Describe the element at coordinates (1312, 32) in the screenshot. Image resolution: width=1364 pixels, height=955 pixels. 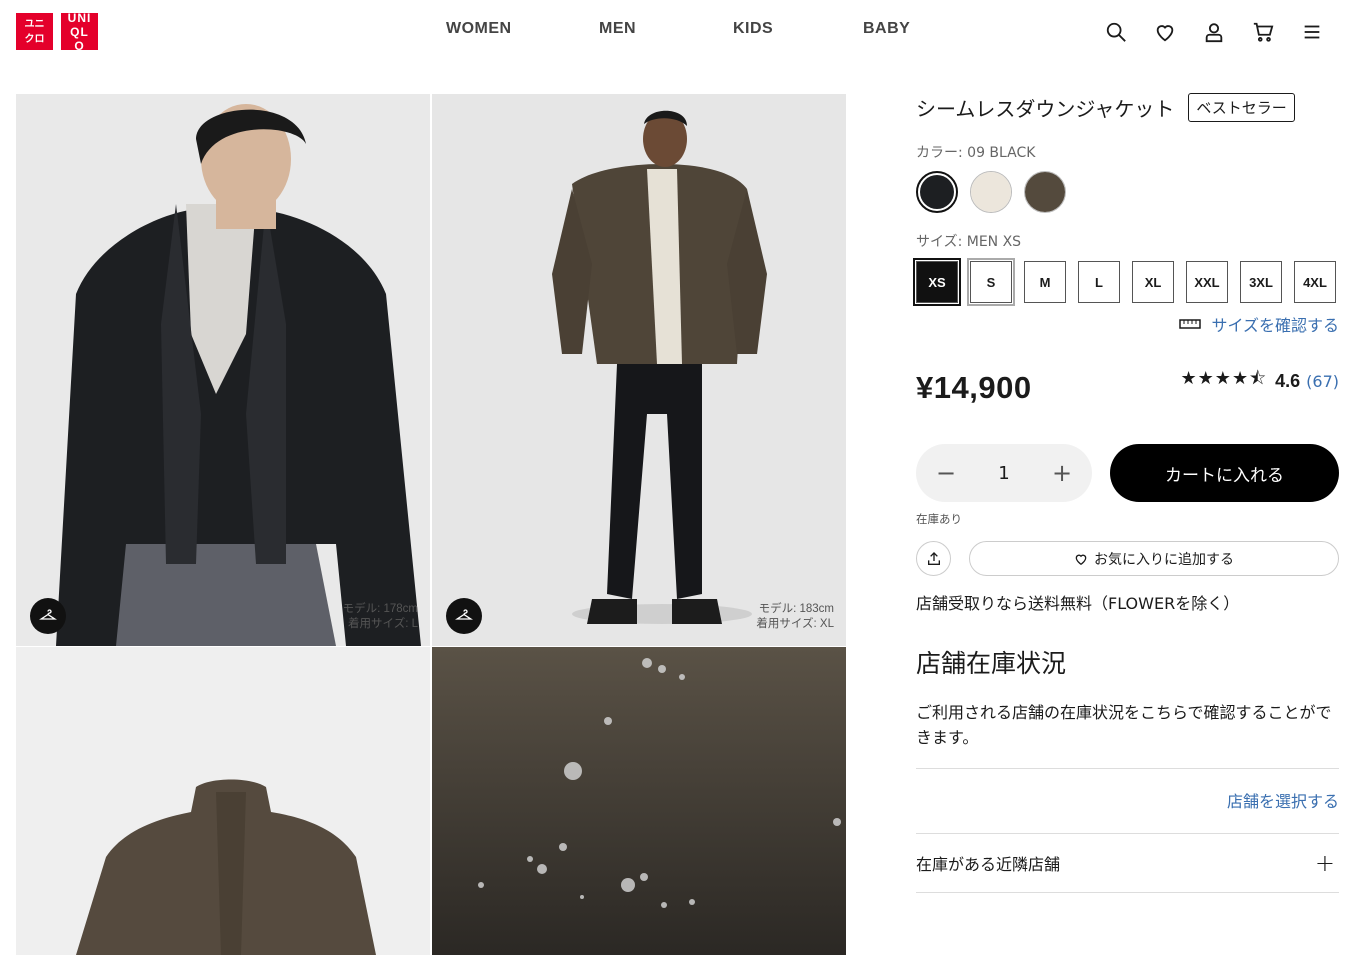
I see `menu-icon` at that location.